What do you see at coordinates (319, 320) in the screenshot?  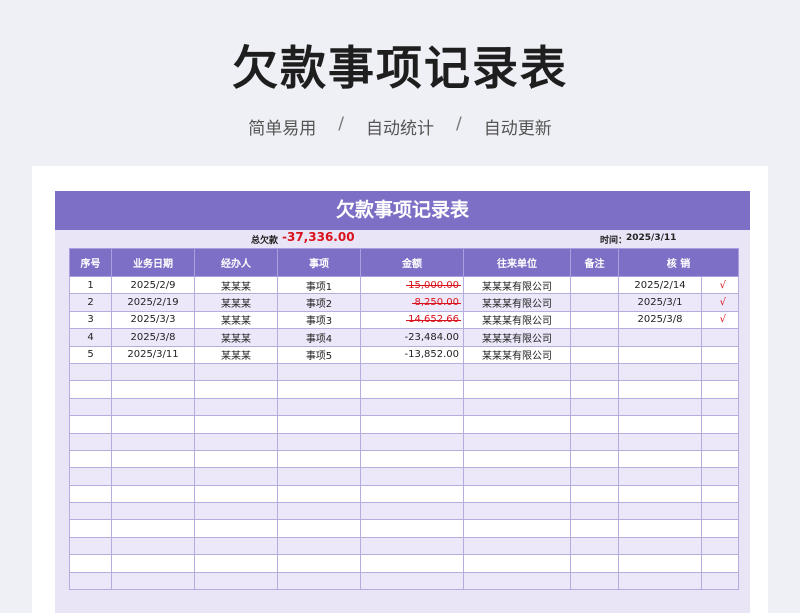 I see `cell-item: 事项3` at bounding box center [319, 320].